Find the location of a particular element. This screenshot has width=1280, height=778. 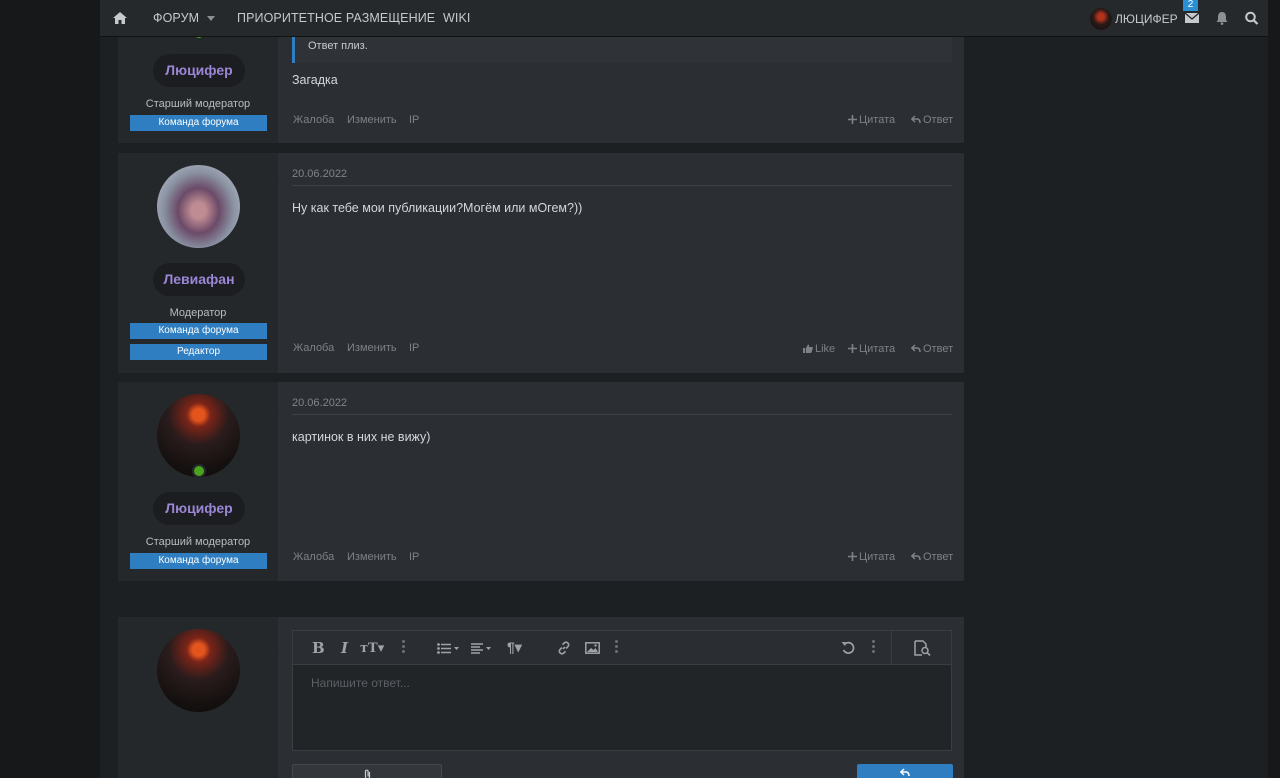

like-button: Like is located at coordinates (819, 349).